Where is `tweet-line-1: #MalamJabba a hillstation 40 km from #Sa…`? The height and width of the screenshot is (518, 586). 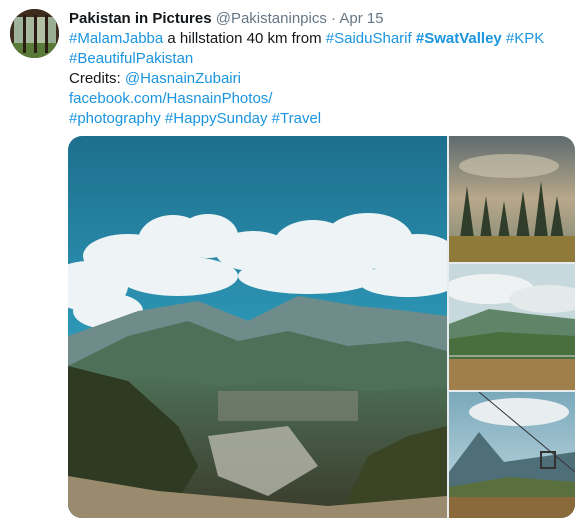 tweet-line-1: #MalamJabba a hillstation 40 km from #Sa… is located at coordinates (321, 39).